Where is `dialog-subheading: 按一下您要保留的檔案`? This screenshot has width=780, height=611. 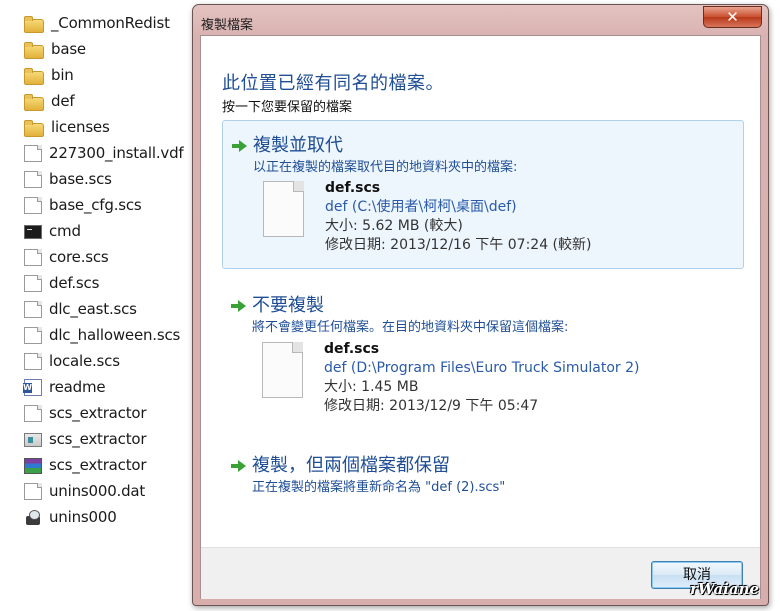
dialog-subheading: 按一下您要保留的檔案 is located at coordinates (287, 107).